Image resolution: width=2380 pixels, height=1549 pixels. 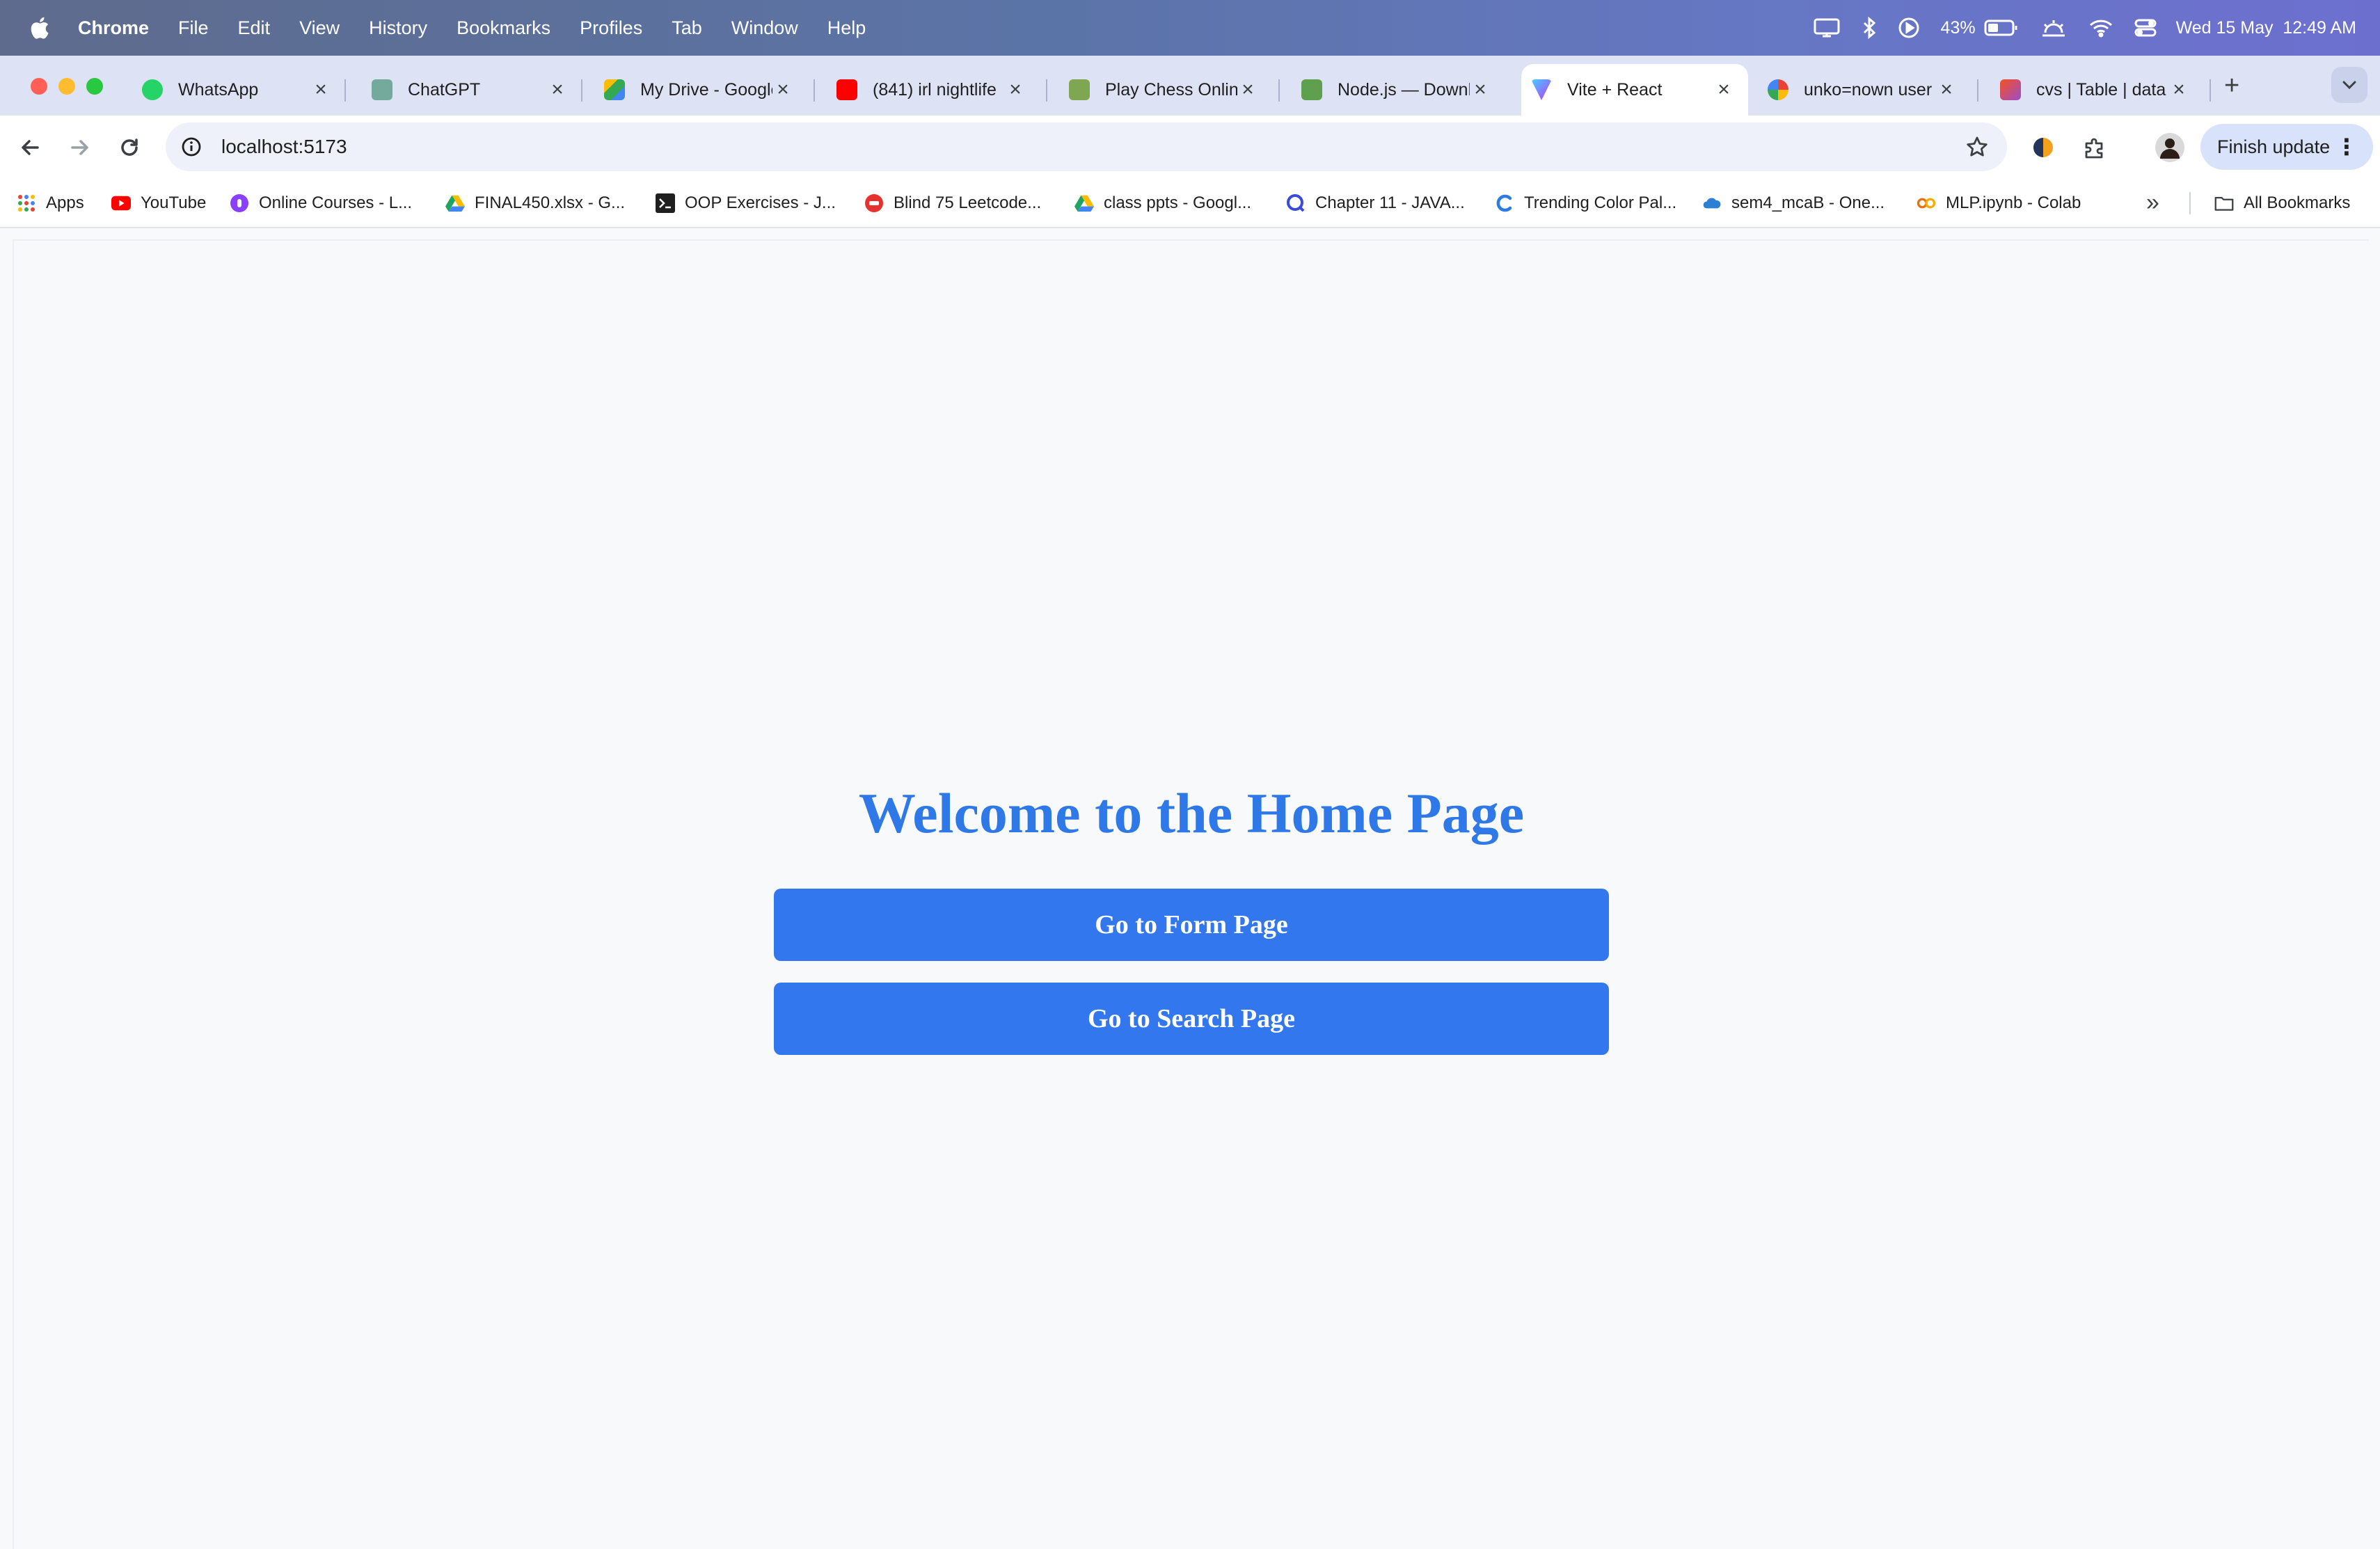 I want to click on apps-grid-icon, so click(x=26, y=203).